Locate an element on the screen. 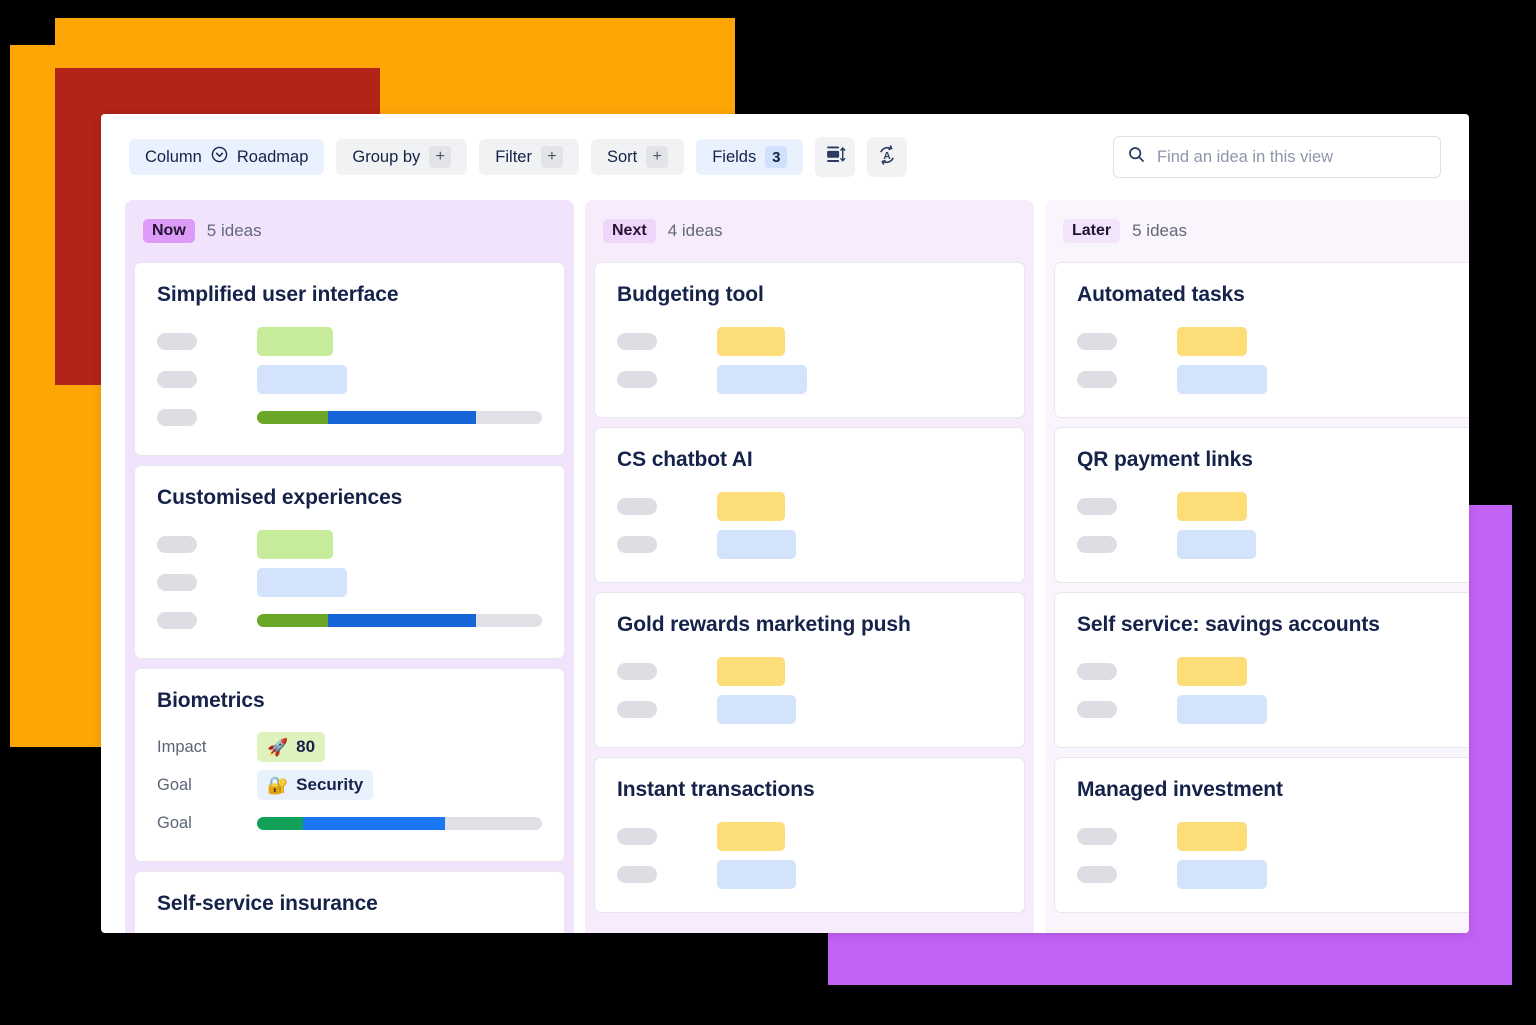 The image size is (1536, 1025). sort-chip: Sort + is located at coordinates (637, 157).